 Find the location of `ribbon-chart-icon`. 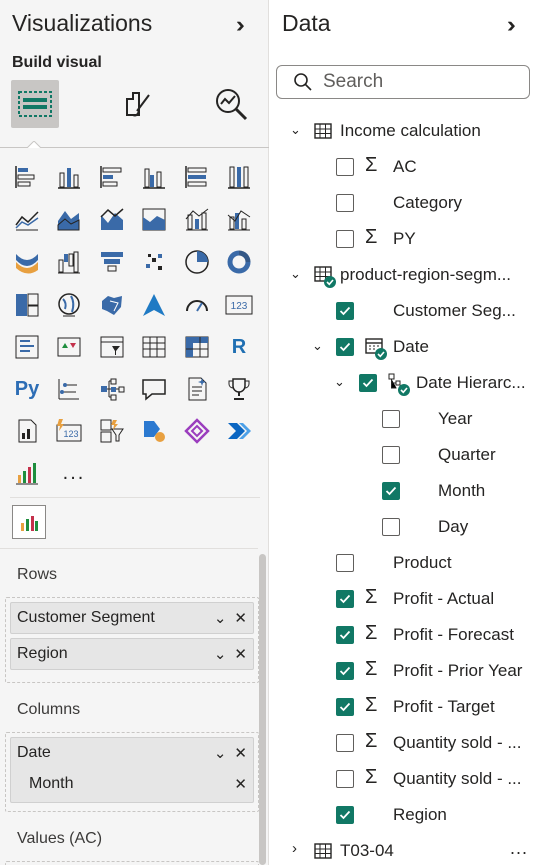

ribbon-chart-icon is located at coordinates (27, 262).